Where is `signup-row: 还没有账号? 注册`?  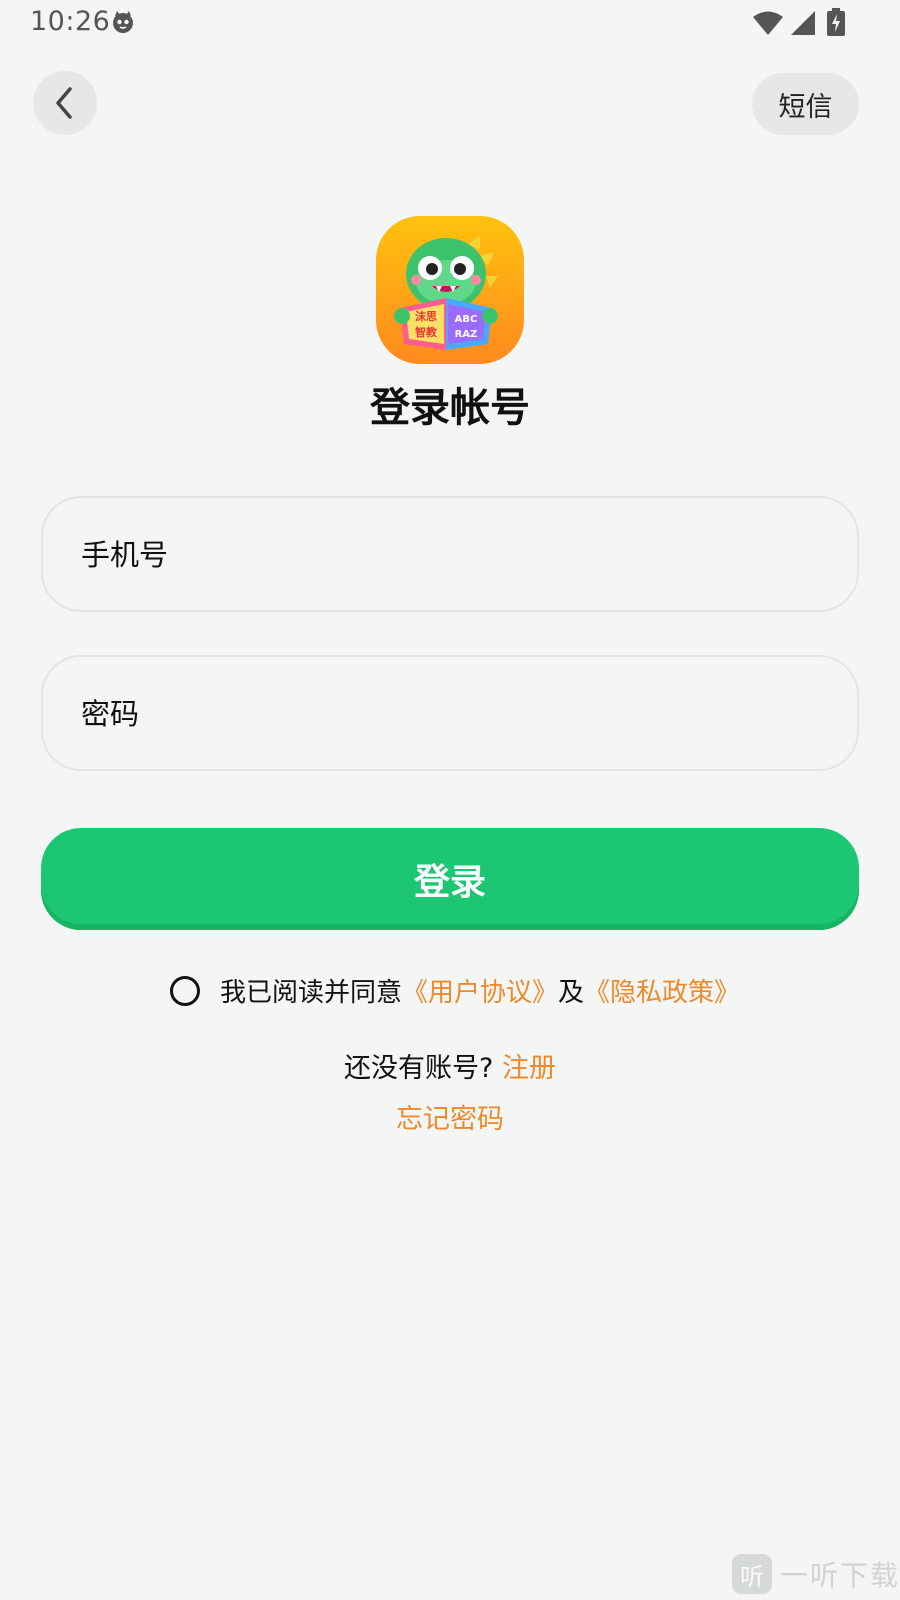
signup-row: 还没有账号? 注册 is located at coordinates (450, 1065).